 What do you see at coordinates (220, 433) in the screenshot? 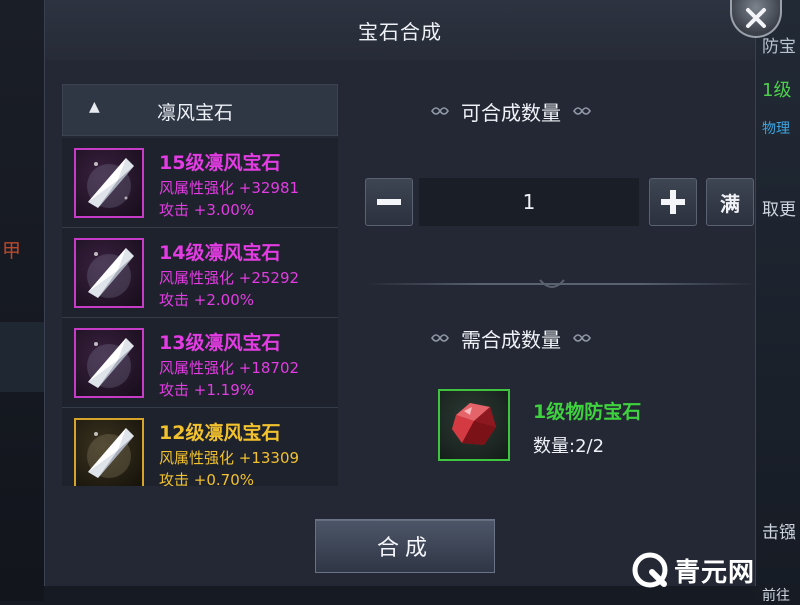
I see `gem-name: 12级凛风宝石` at bounding box center [220, 433].